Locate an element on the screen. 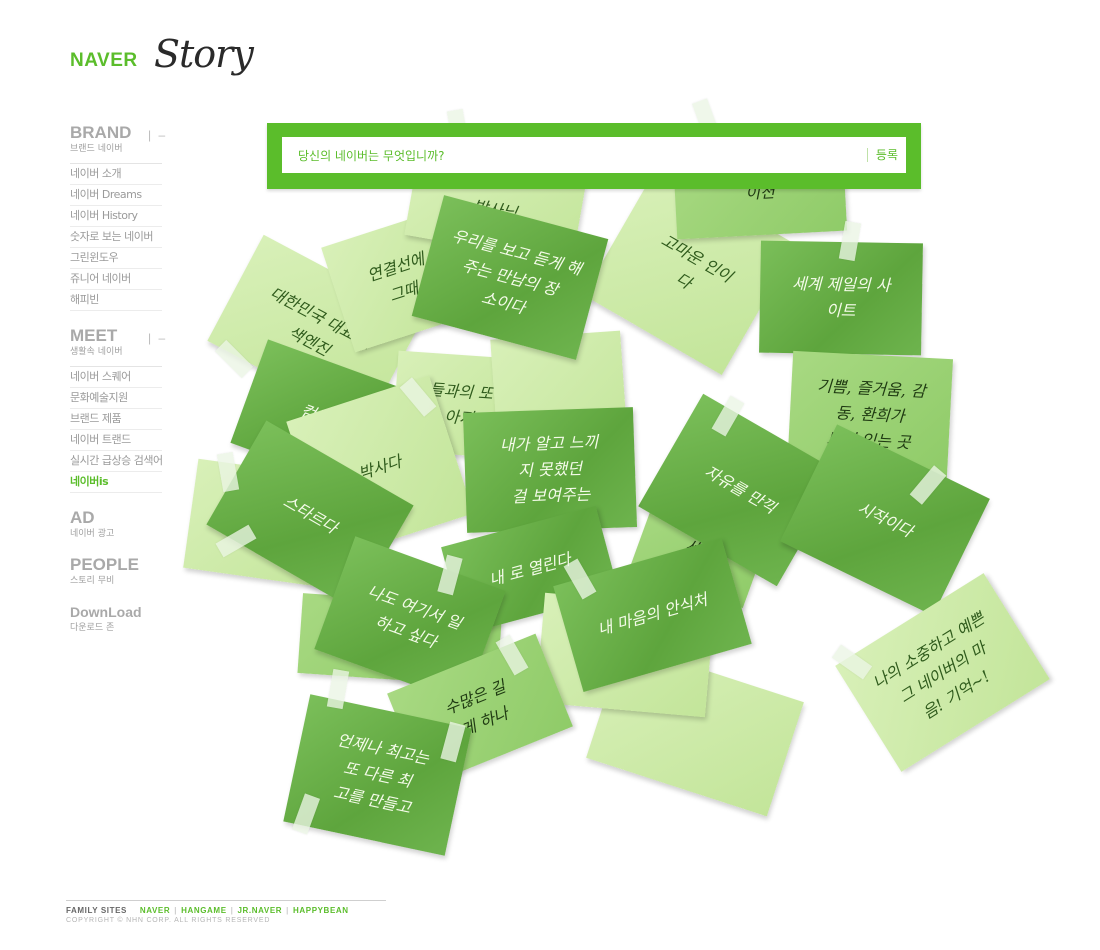  sidebar-section-download: DownLoad 다운로드 존 is located at coordinates (120, 618).